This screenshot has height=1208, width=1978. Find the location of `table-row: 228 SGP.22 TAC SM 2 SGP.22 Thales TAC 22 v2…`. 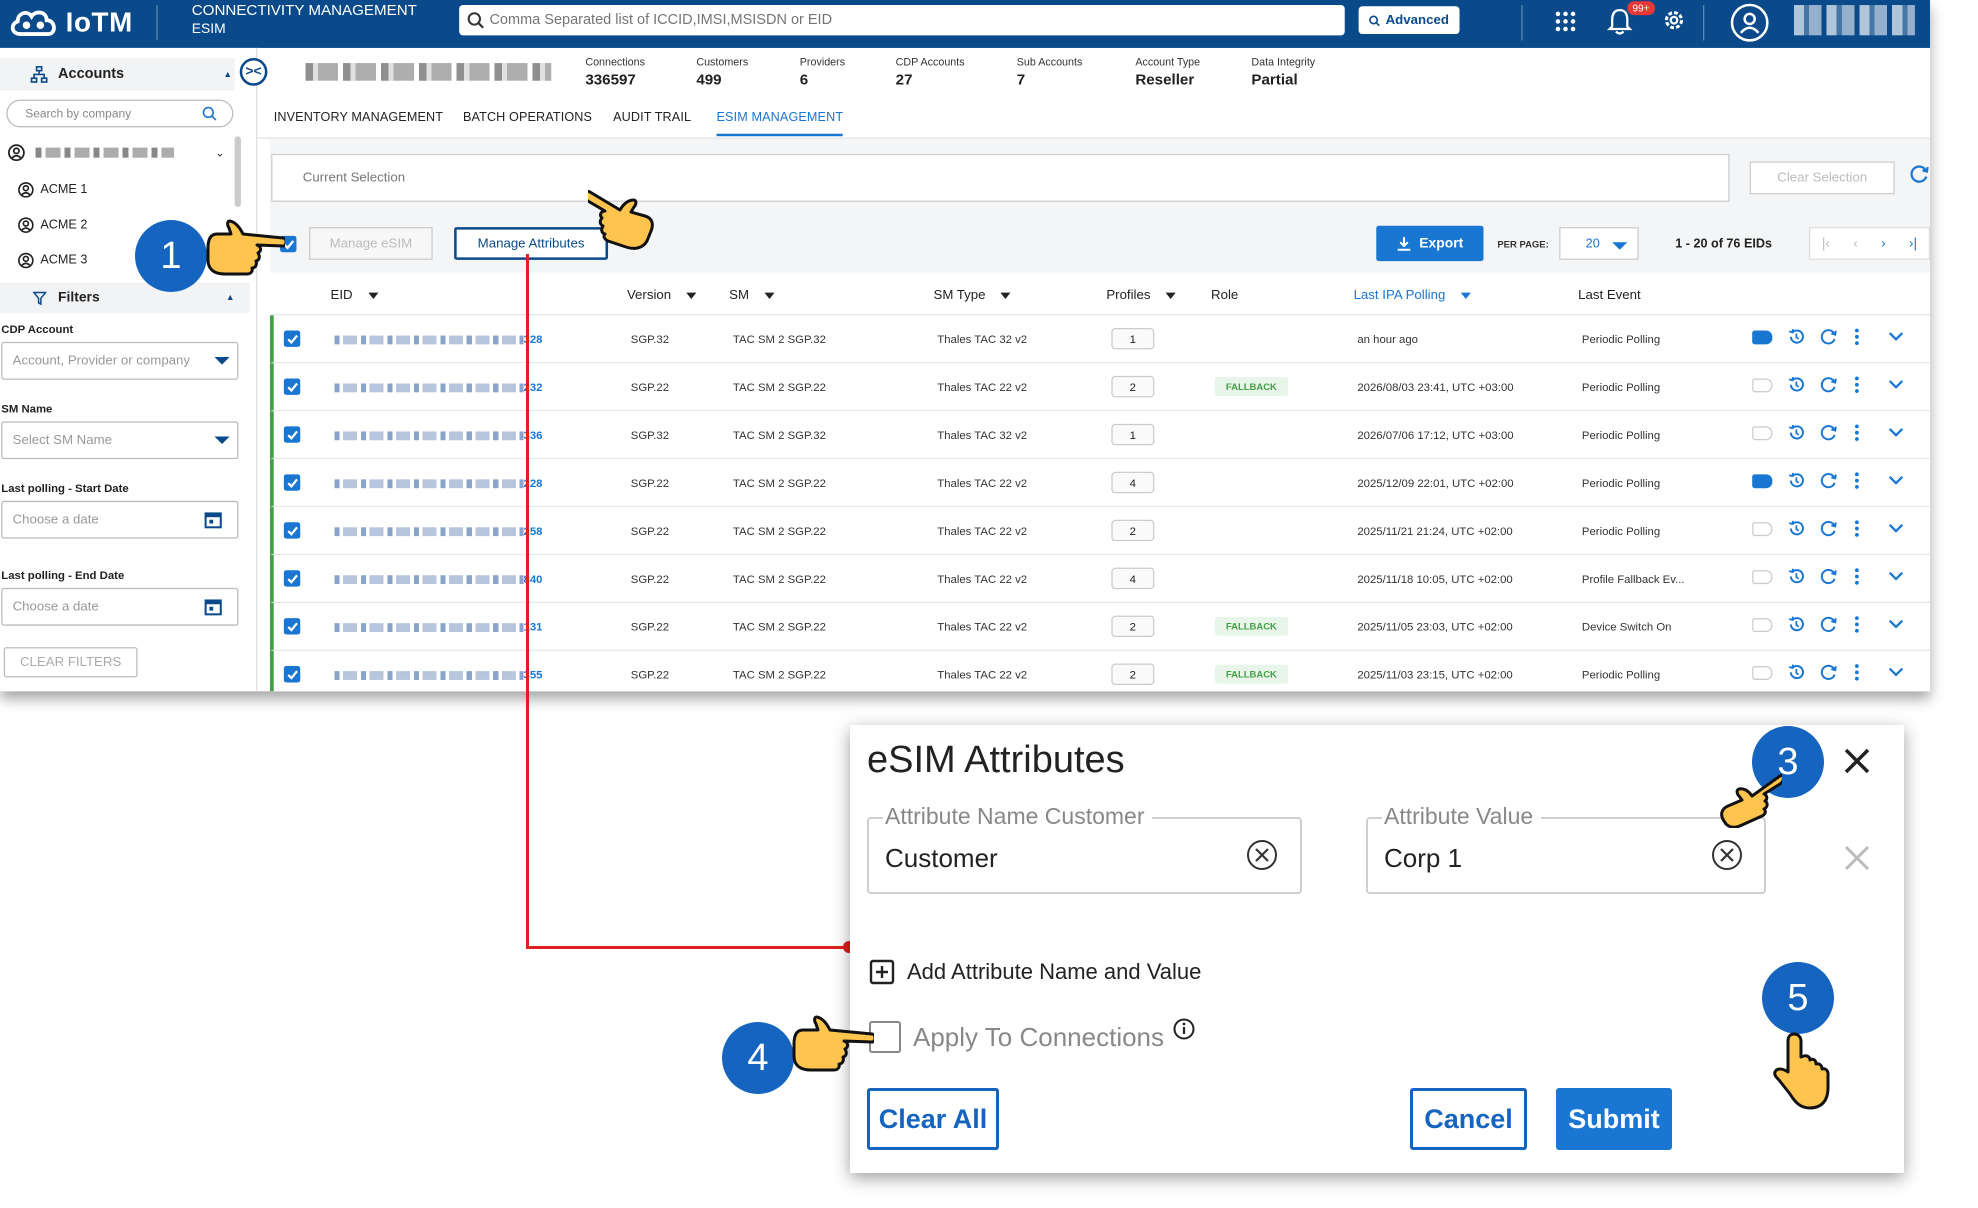

table-row: 228 SGP.22 TAC SM 2 SGP.22 Thales TAC 22 v2… is located at coordinates (1100, 483).